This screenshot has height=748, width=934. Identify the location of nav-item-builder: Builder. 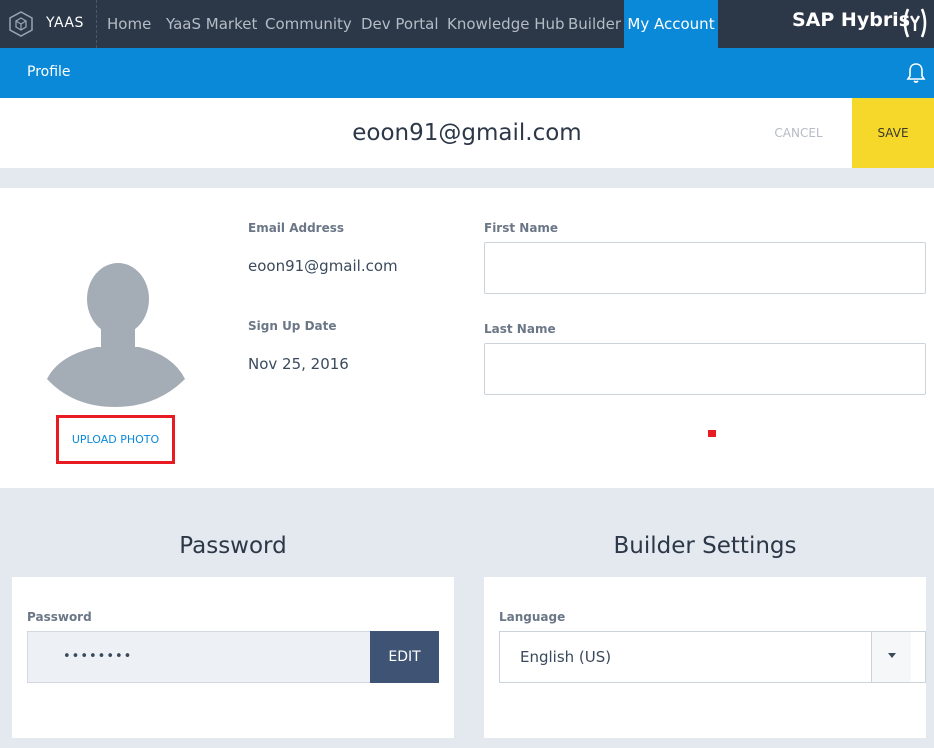
(594, 24).